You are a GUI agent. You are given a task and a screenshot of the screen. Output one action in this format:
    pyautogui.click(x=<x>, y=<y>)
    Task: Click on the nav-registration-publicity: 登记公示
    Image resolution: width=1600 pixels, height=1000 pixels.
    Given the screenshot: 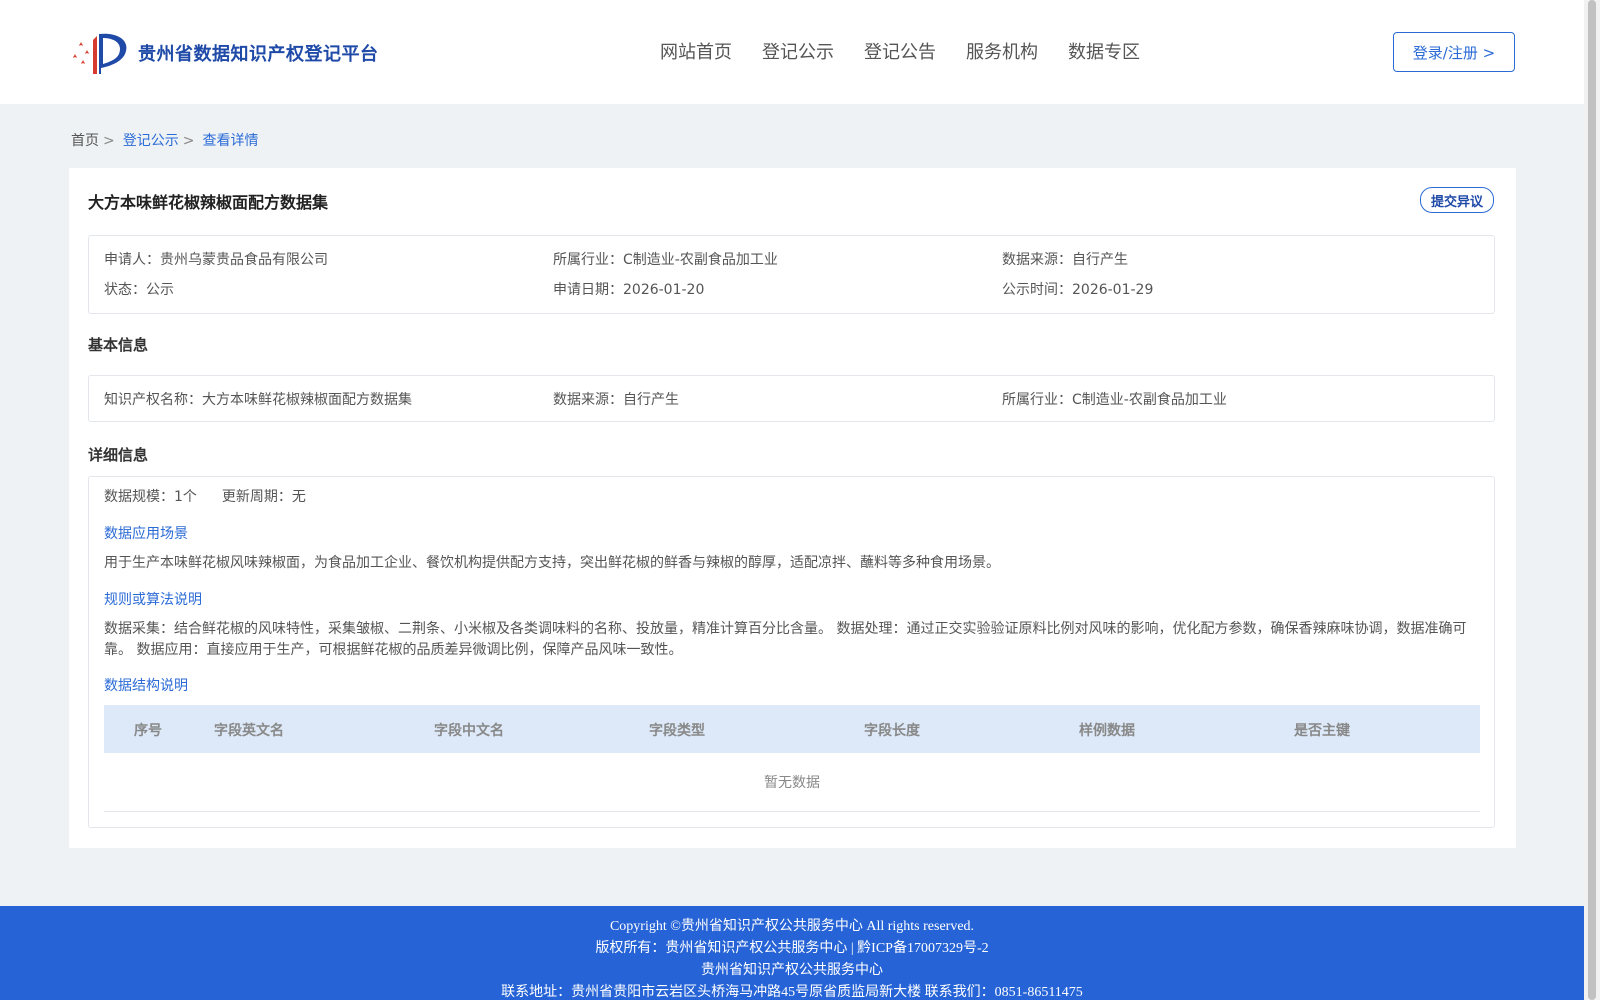 What is the action you would take?
    pyautogui.click(x=798, y=51)
    